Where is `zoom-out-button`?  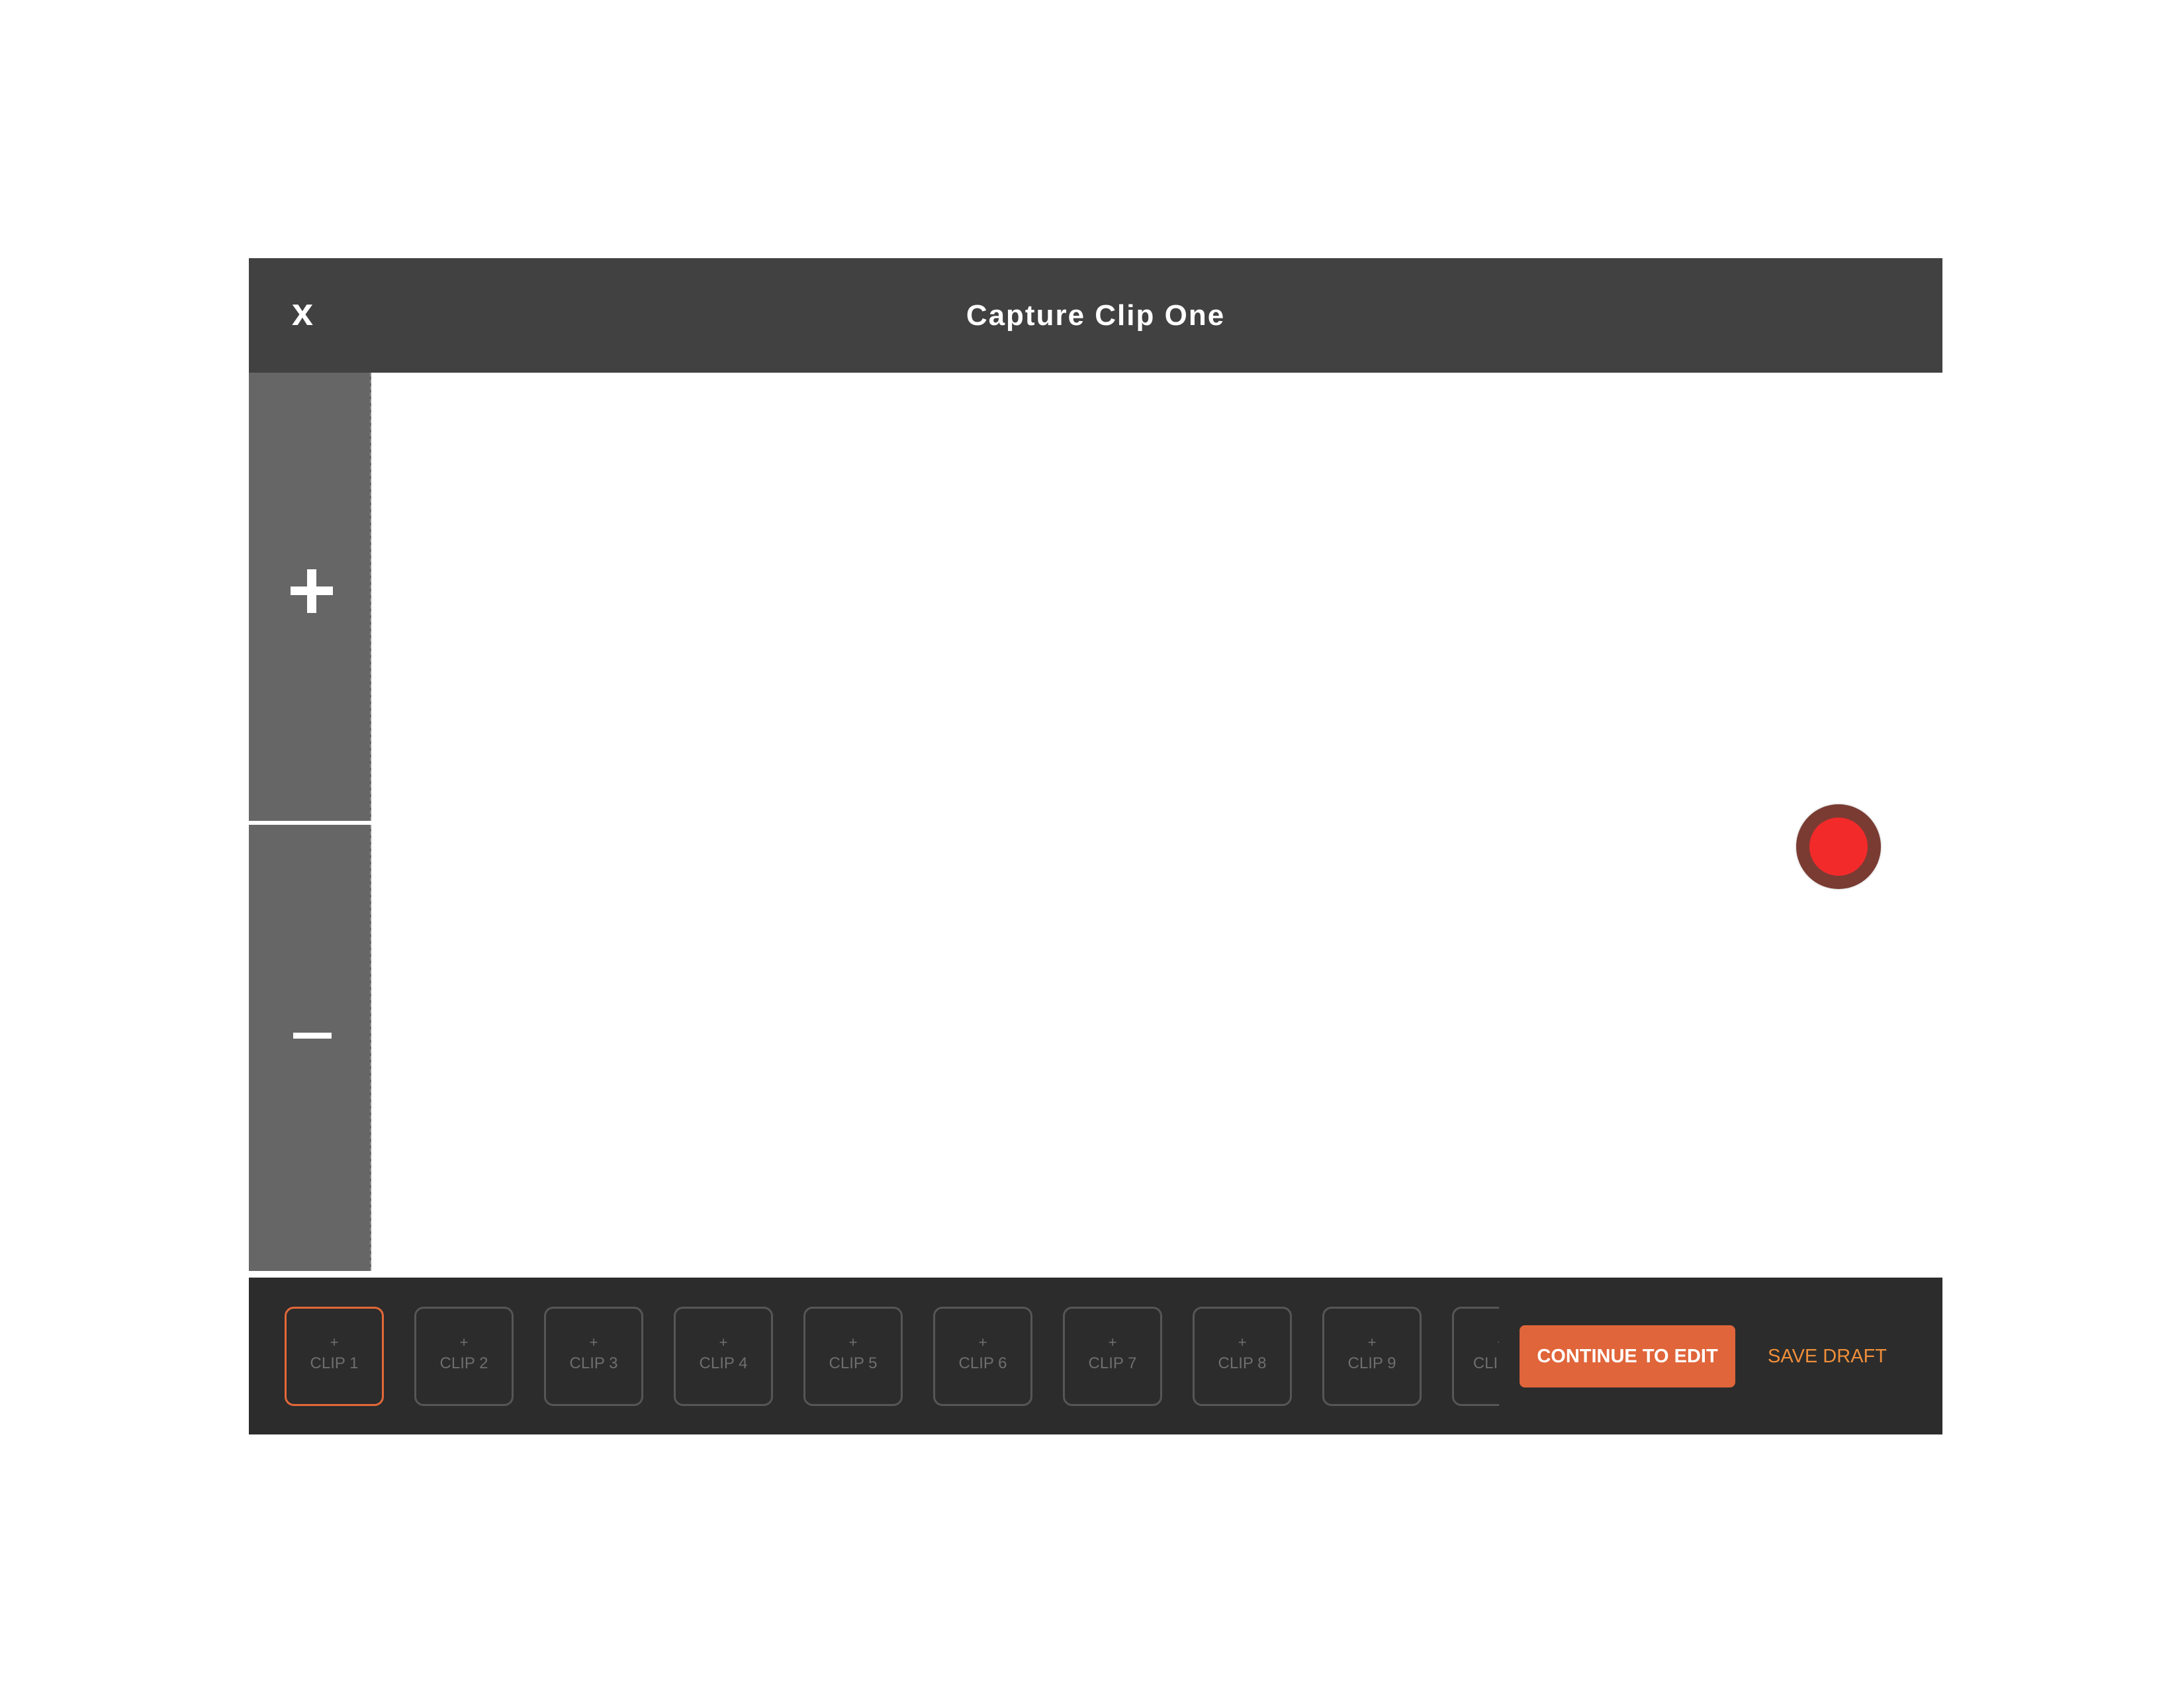
zoom-out-button is located at coordinates (310, 1048).